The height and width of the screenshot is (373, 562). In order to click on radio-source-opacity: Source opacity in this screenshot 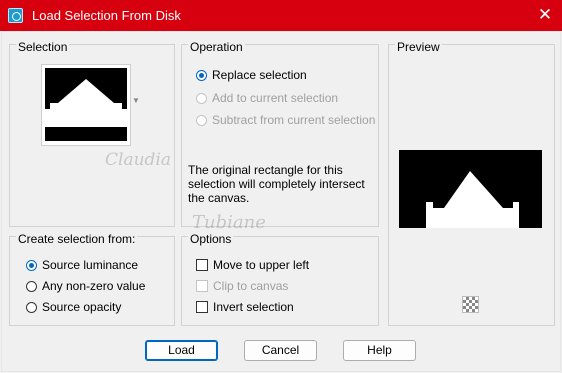, I will do `click(73, 307)`.